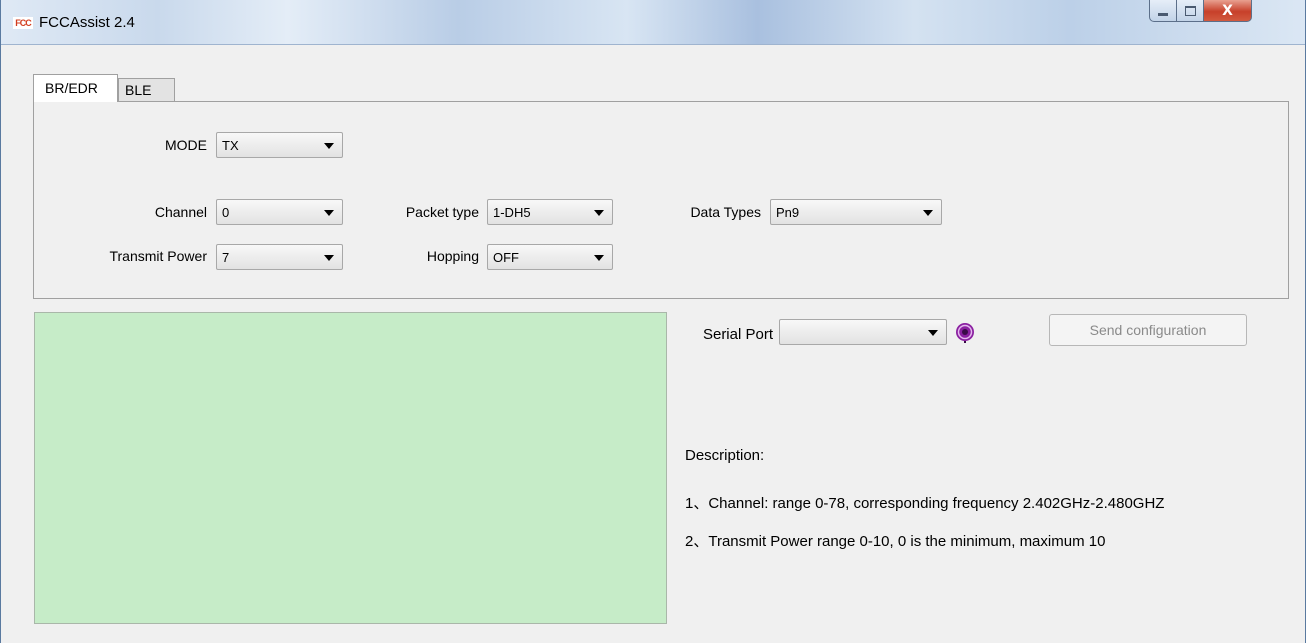 Image resolution: width=1306 pixels, height=643 pixels. I want to click on hopping-label: Hopping, so click(452, 256).